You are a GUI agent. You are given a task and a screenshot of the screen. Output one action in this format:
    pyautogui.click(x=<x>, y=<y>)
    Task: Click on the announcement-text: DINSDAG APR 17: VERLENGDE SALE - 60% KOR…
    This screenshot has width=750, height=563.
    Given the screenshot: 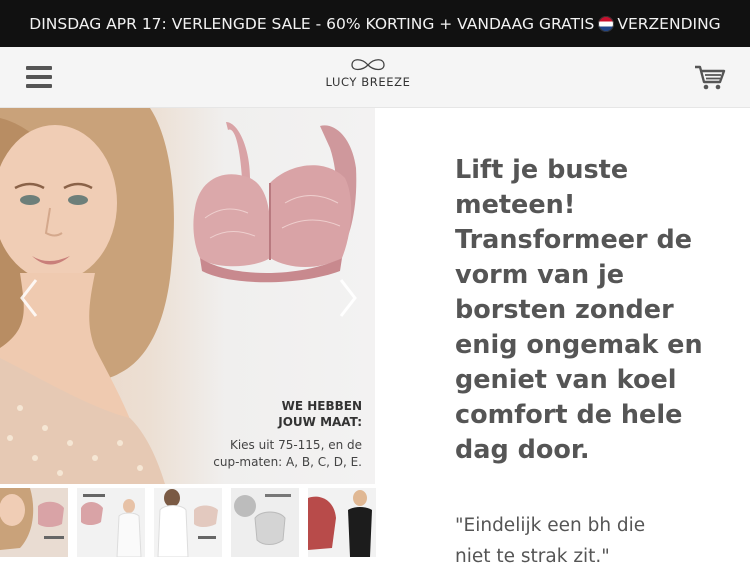 What is the action you would take?
    pyautogui.click(x=312, y=23)
    